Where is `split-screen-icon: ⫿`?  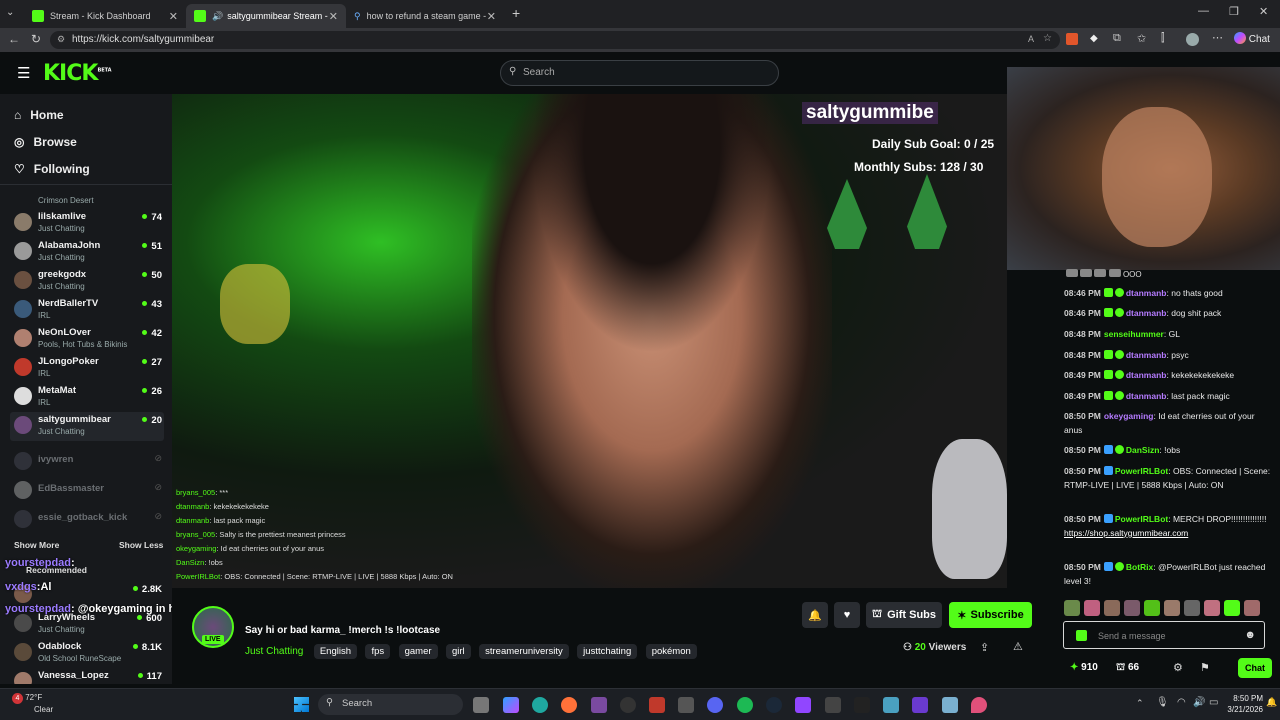
split-screen-icon: ⫿ is located at coordinates (1163, 38).